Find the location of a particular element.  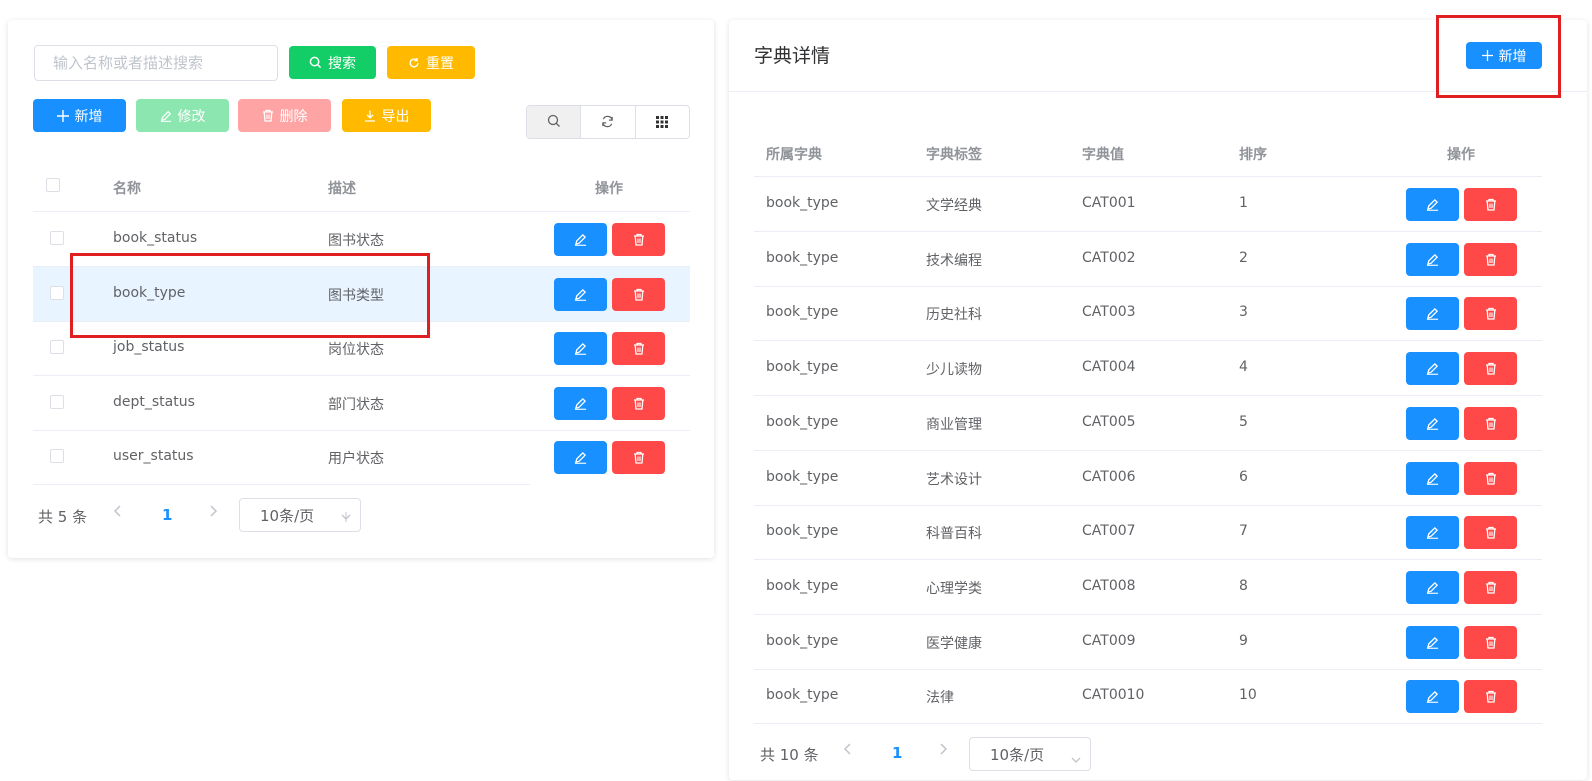

plus-icon is located at coordinates (1487, 55).